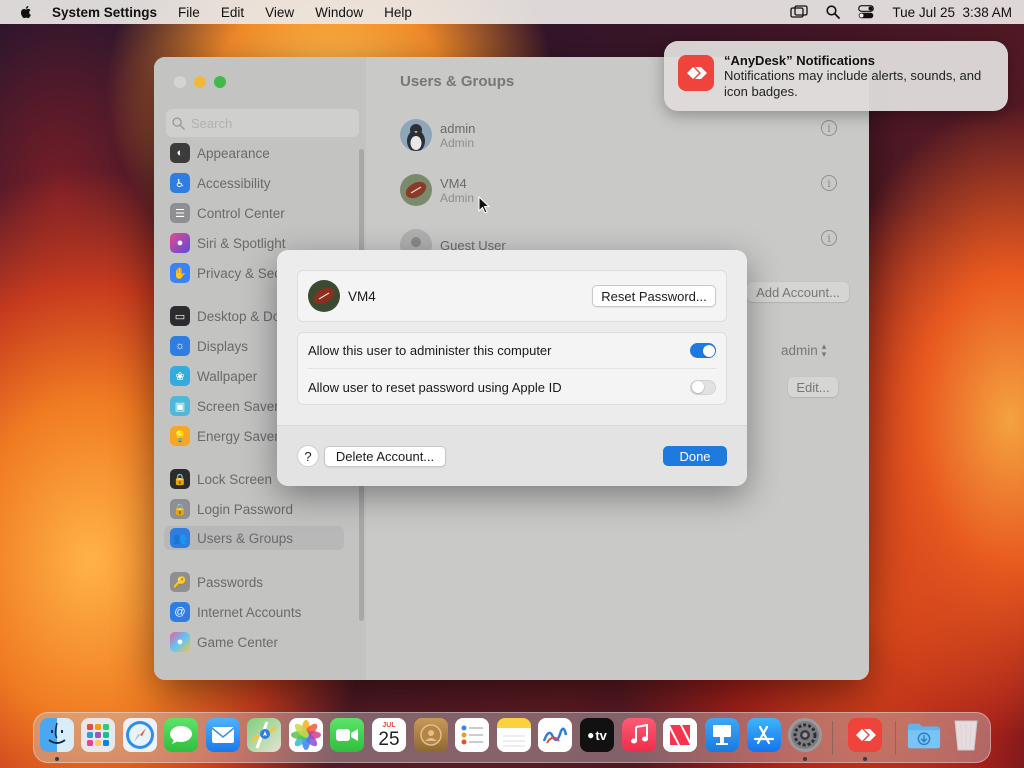 Image resolution: width=1024 pixels, height=768 pixels. What do you see at coordinates (437, 190) in the screenshot?
I see `user-row-vm4: VM4 Admin` at bounding box center [437, 190].